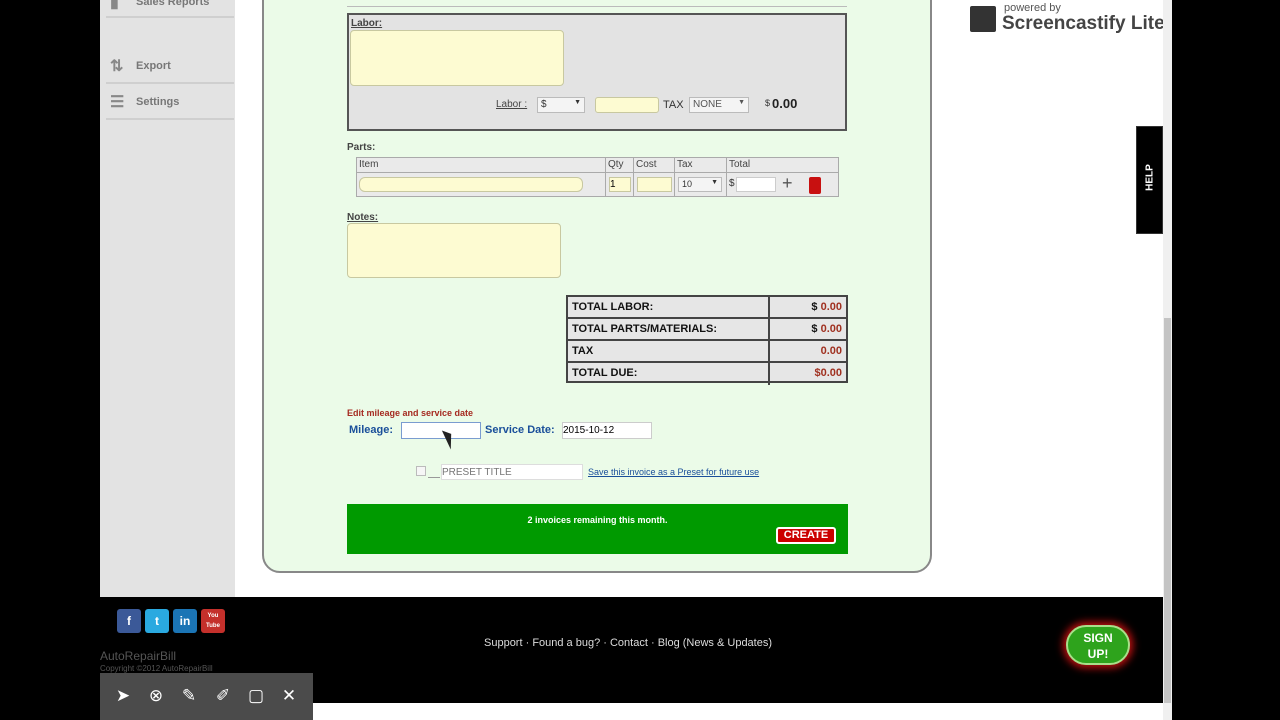  Describe the element at coordinates (645, 329) in the screenshot. I see `total-label: TOTAL PARTS/MATERIALS:` at that location.